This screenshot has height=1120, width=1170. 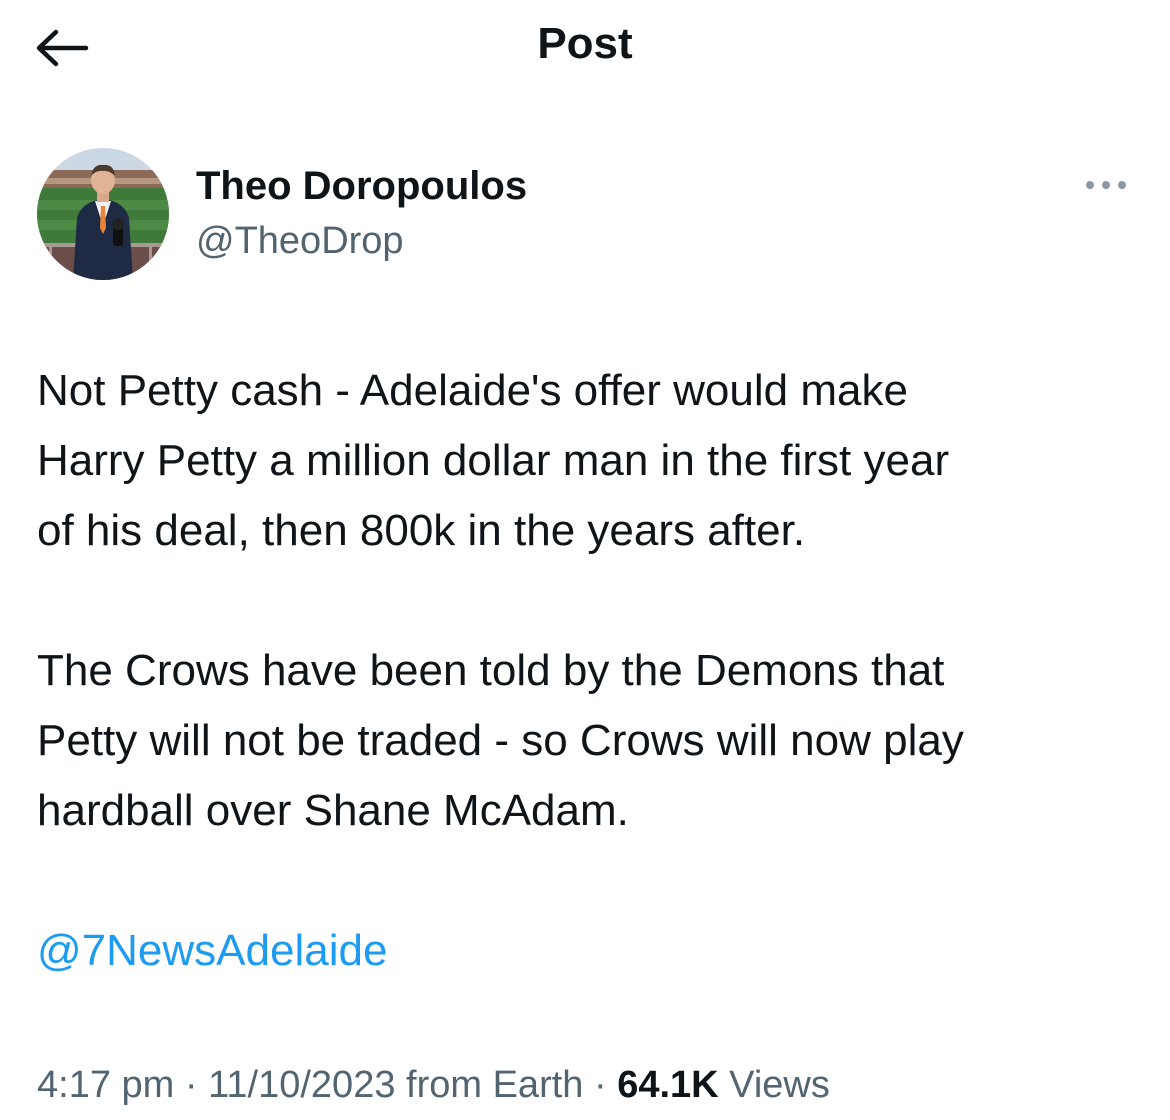 I want to click on post-time: 4:17 pm, so click(x=105, y=1085).